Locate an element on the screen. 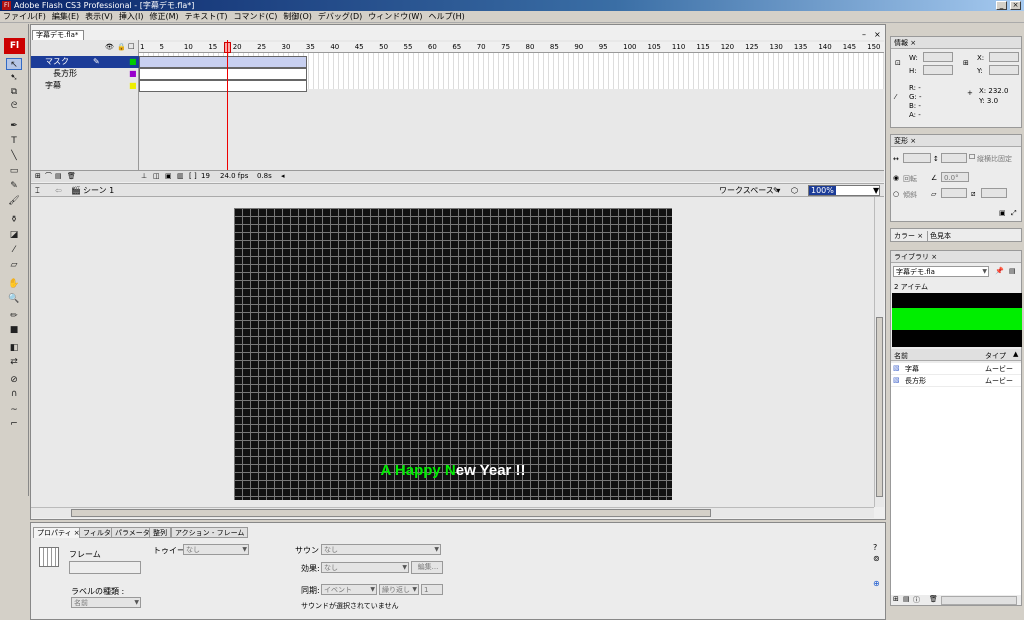 The image size is (1024, 620). lasso-tool-icon: ᘓ is located at coordinates (14, 106).